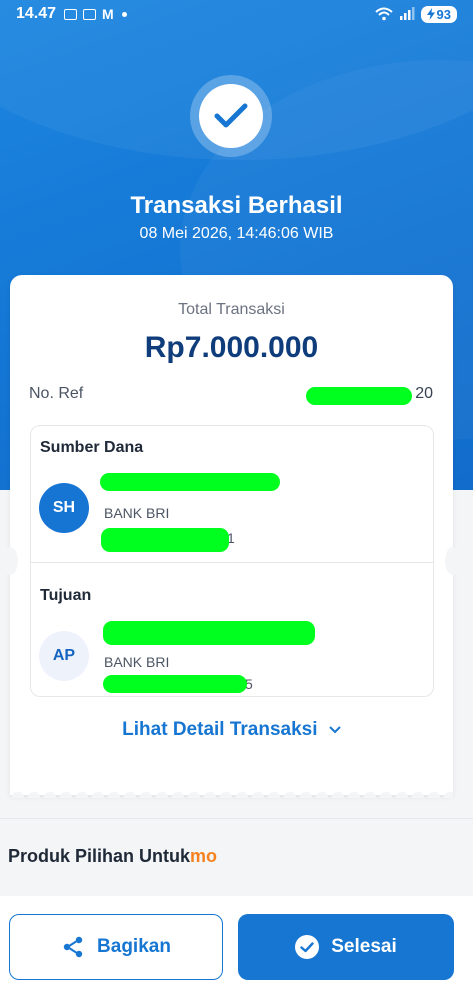 This screenshot has height=1008, width=473. What do you see at coordinates (73, 947) in the screenshot?
I see `share-icon` at bounding box center [73, 947].